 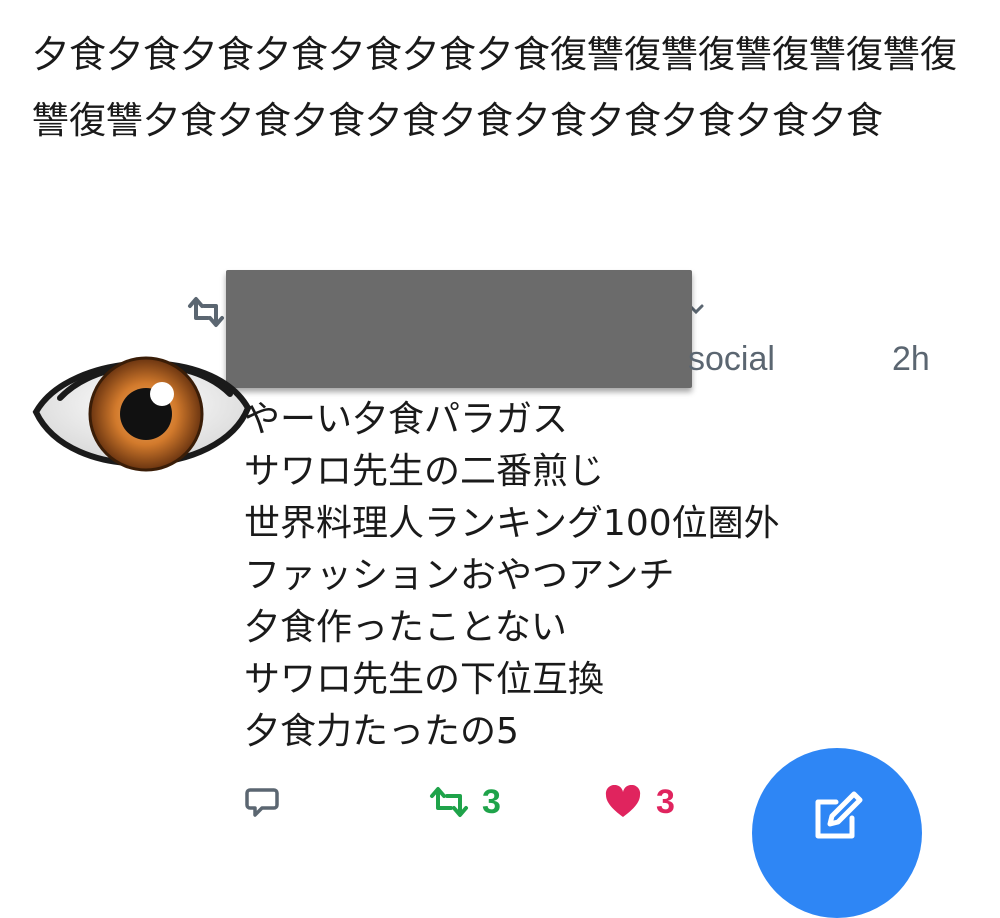 What do you see at coordinates (424, 471) in the screenshot?
I see `tweet-line: サワロ先生の二番煎じ` at bounding box center [424, 471].